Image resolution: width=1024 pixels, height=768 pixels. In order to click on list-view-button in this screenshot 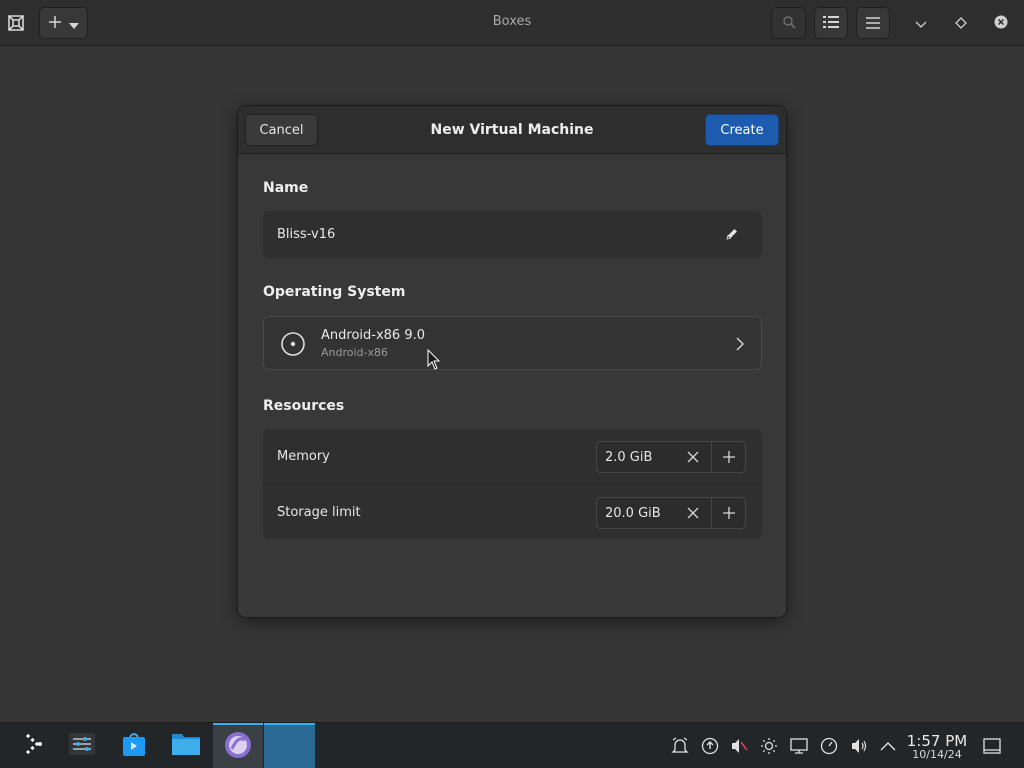, I will do `click(831, 23)`.